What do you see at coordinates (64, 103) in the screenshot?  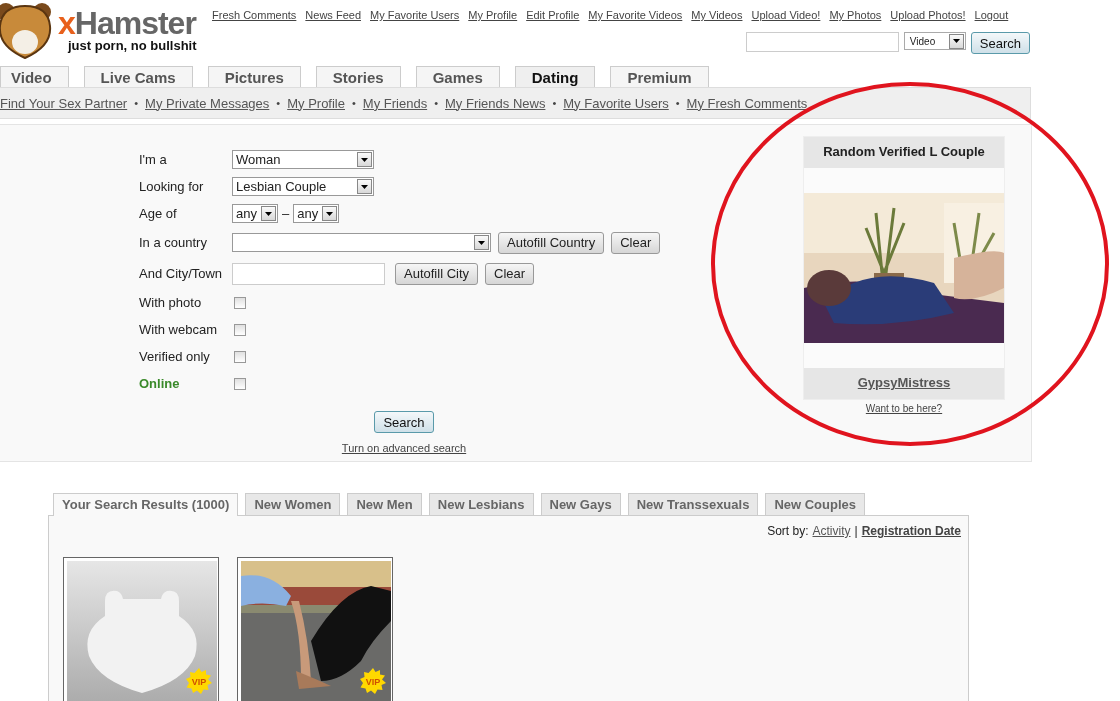 I see `sub-nav-link: Find Your Sex Partner` at bounding box center [64, 103].